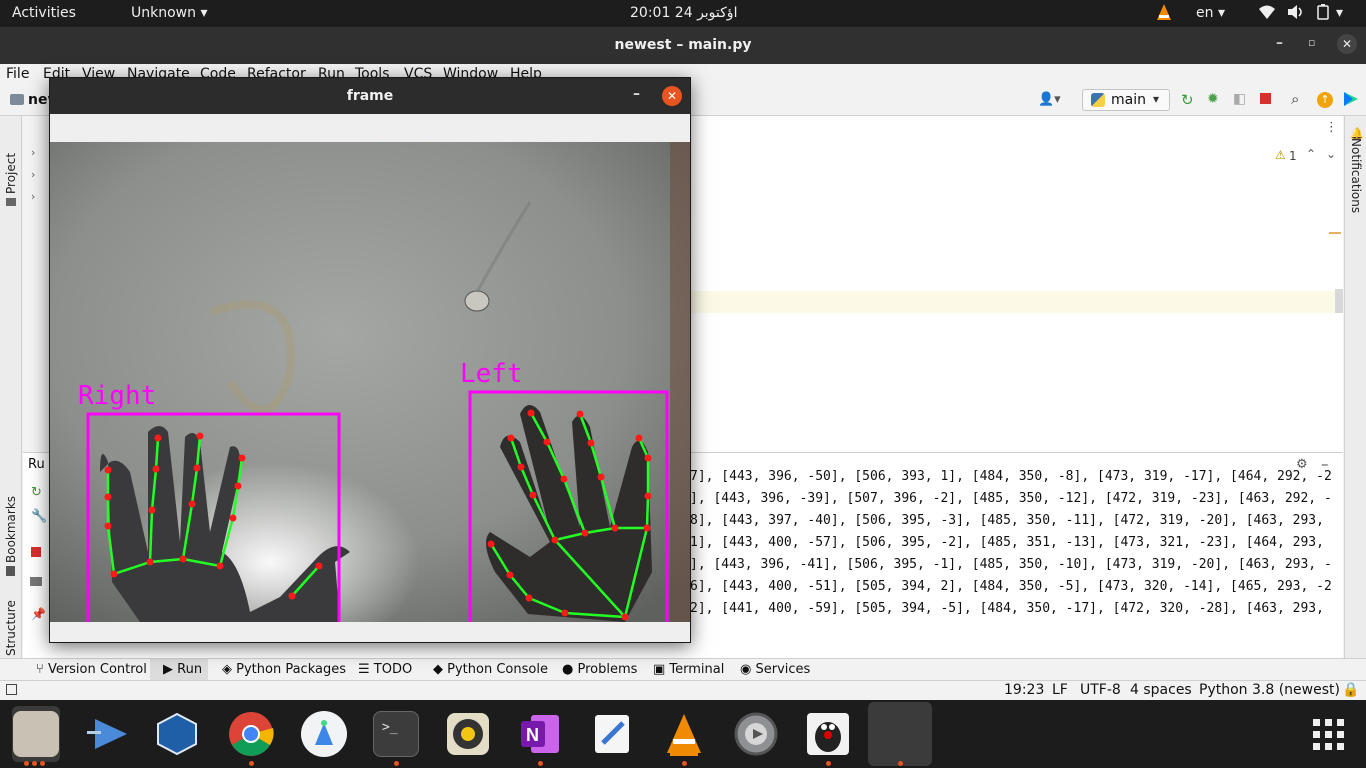  What do you see at coordinates (44, 13) in the screenshot?
I see `activities-button: Activities` at bounding box center [44, 13].